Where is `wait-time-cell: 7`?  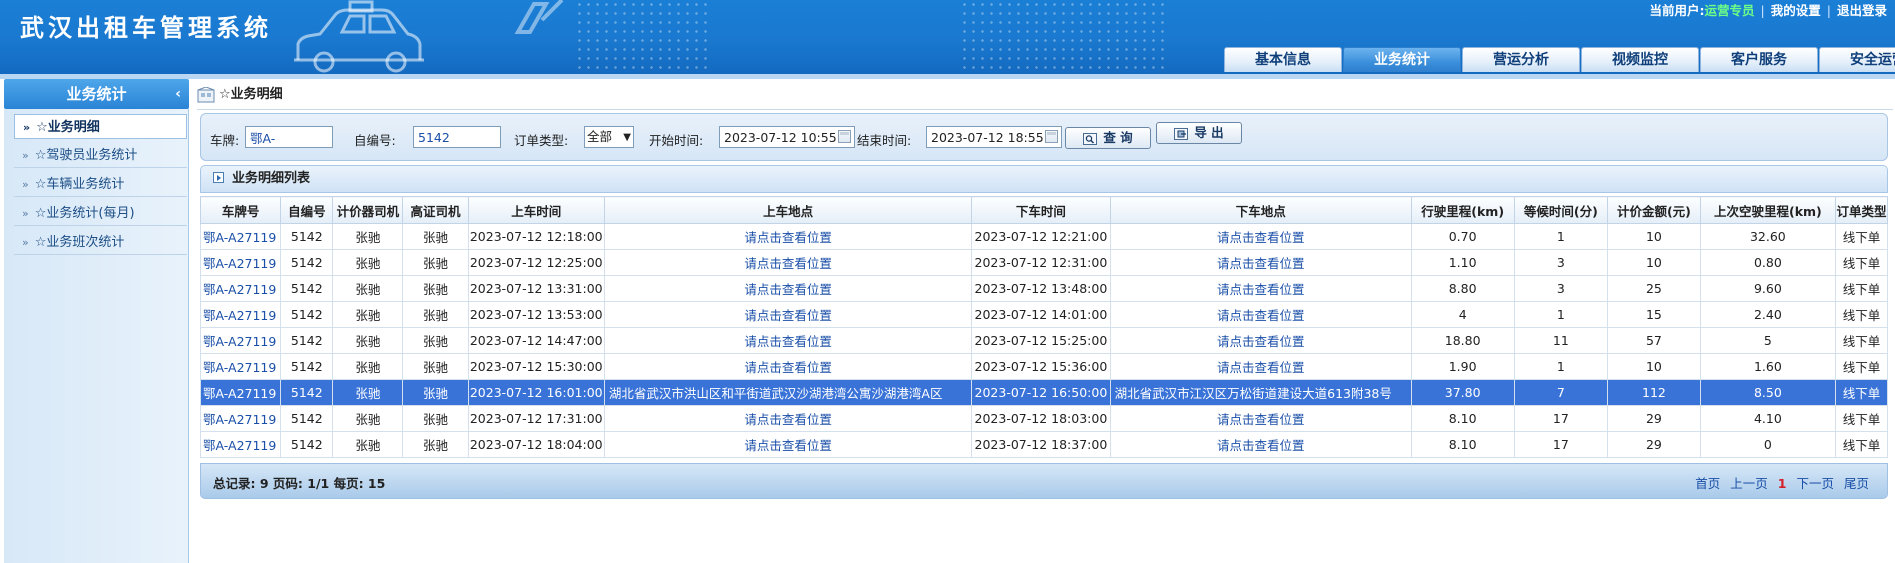 wait-time-cell: 7 is located at coordinates (1561, 392).